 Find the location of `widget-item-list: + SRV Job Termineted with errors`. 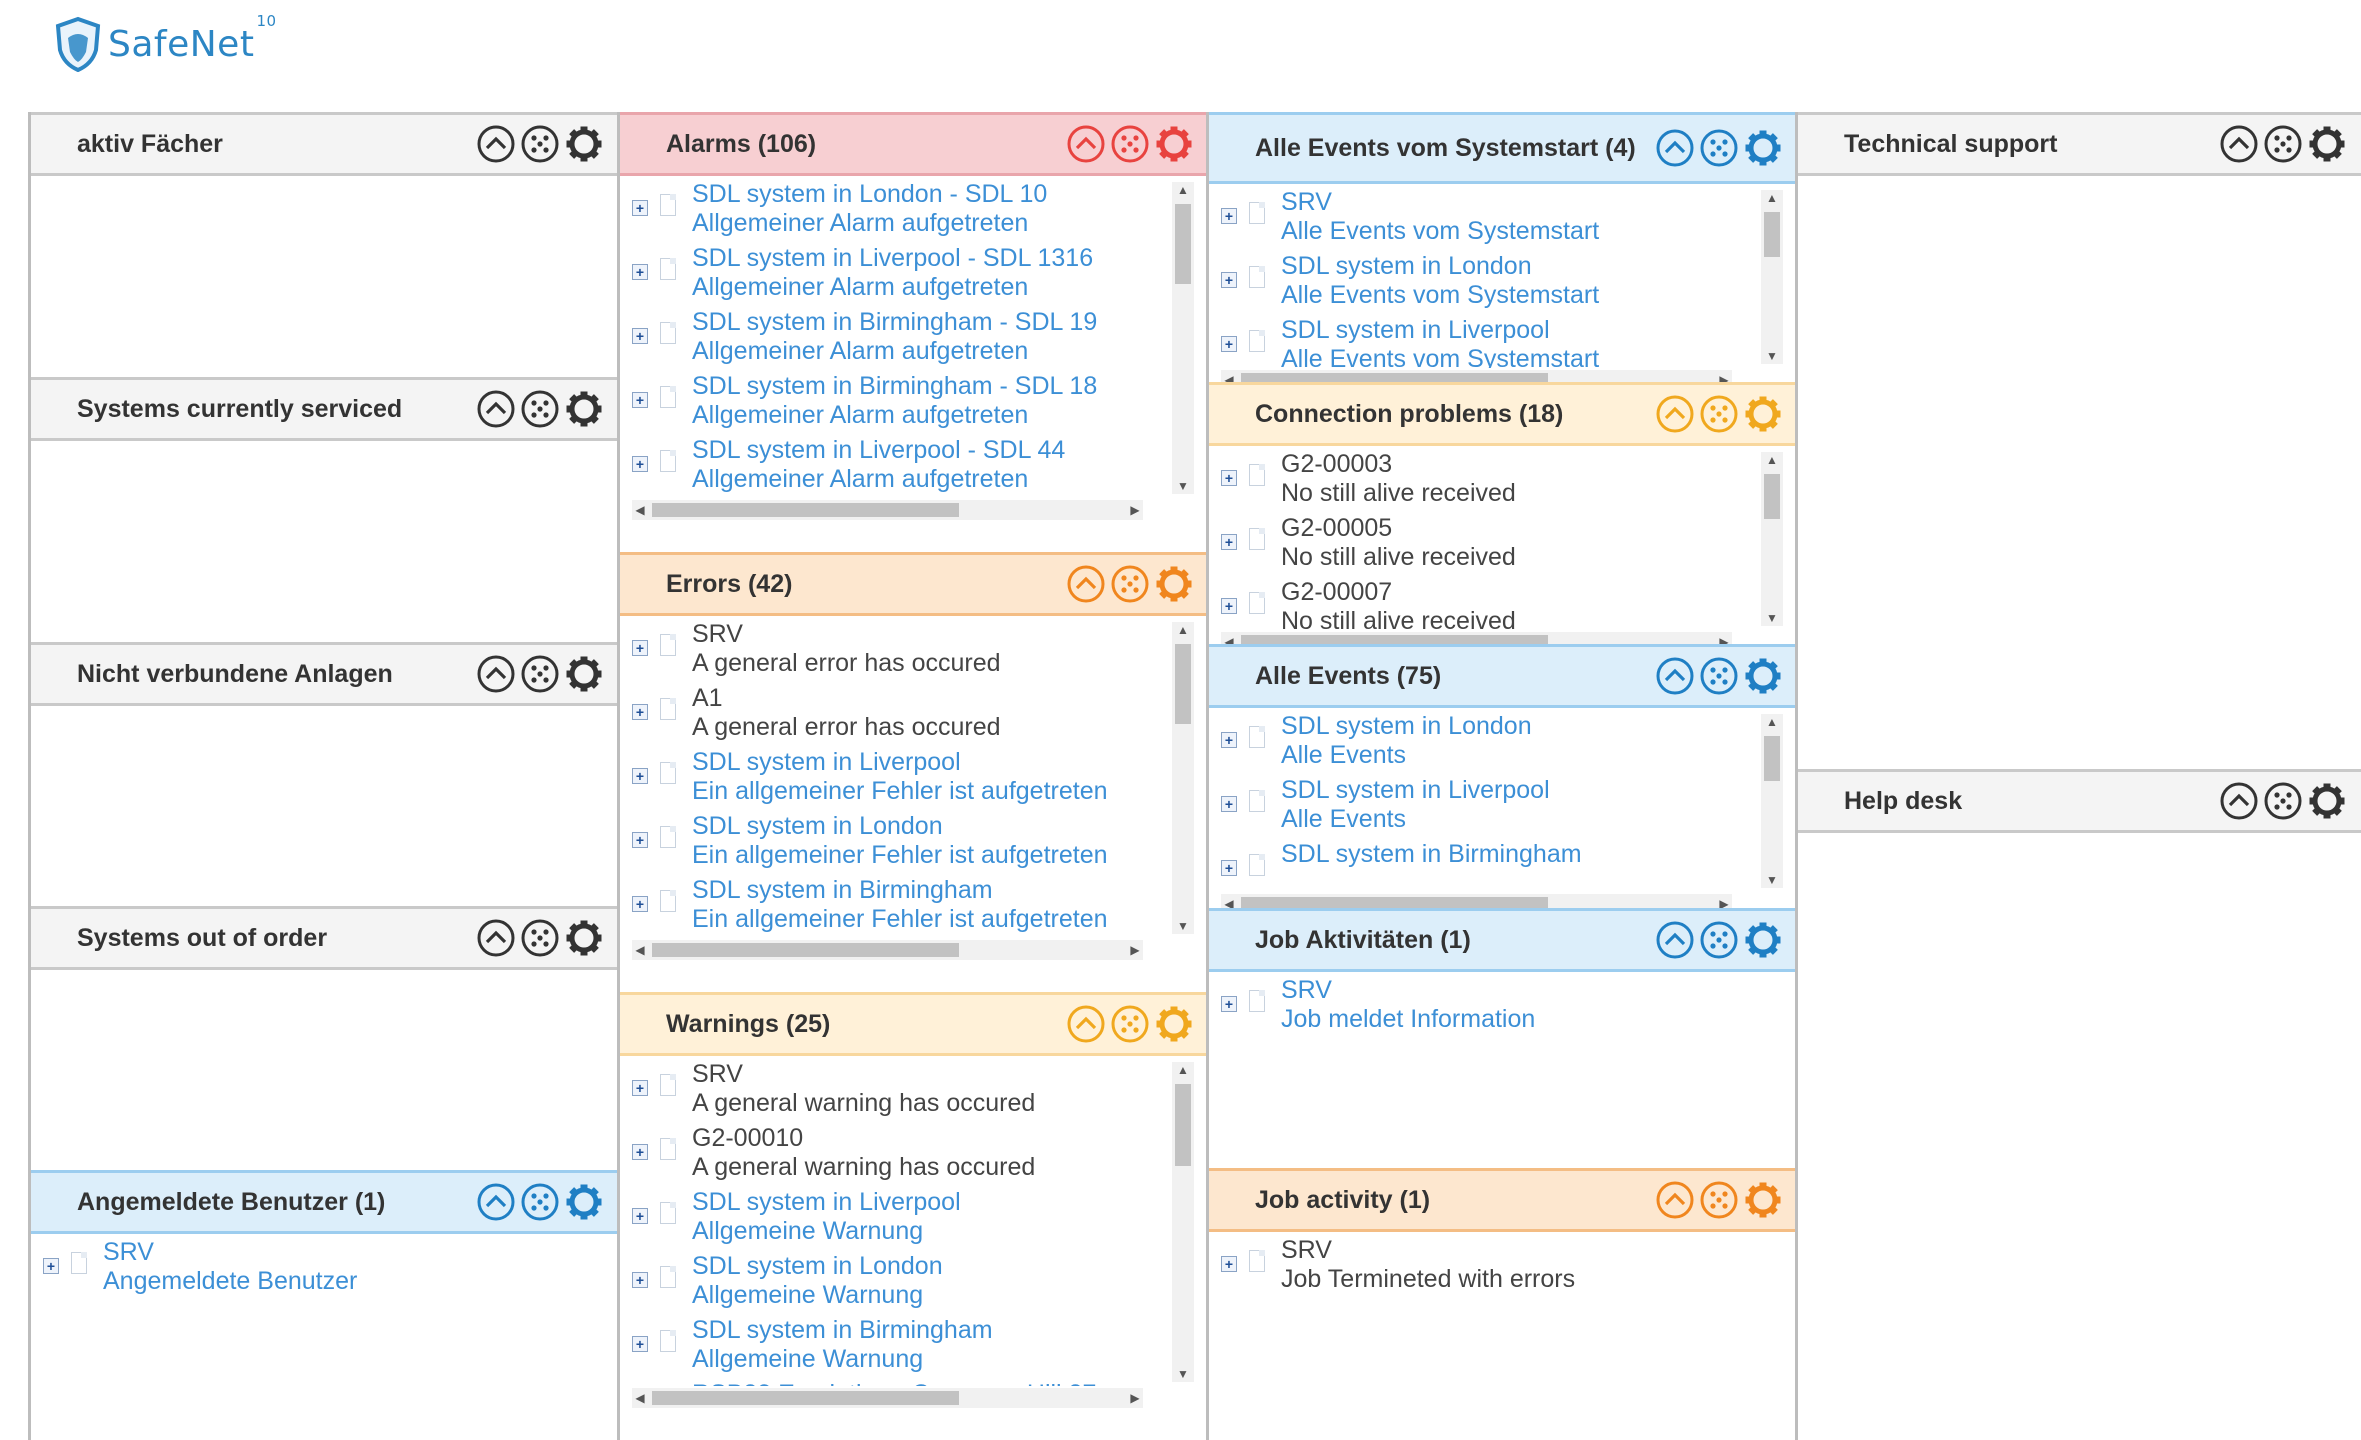

widget-item-list: + SRV Job Termineted with errors is located at coordinates (1503, 1336).